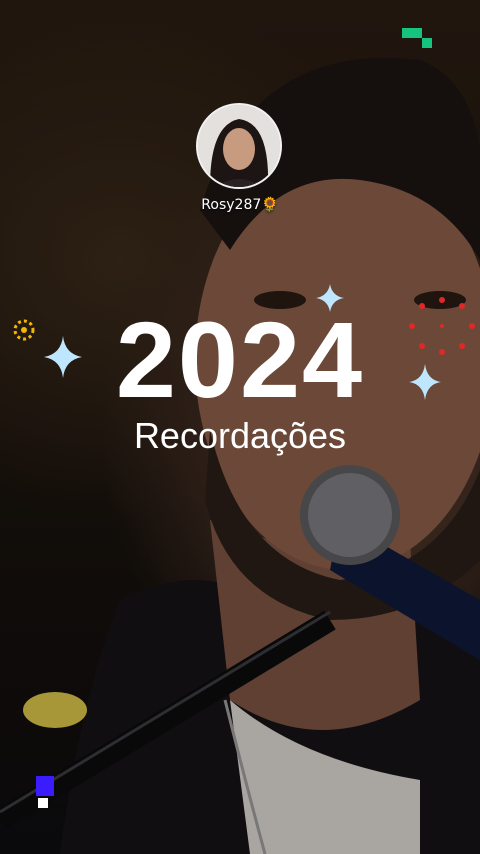 This screenshot has height=854, width=480. Describe the element at coordinates (240, 435) in the screenshot. I see `subtitle-label: Recordações` at that location.